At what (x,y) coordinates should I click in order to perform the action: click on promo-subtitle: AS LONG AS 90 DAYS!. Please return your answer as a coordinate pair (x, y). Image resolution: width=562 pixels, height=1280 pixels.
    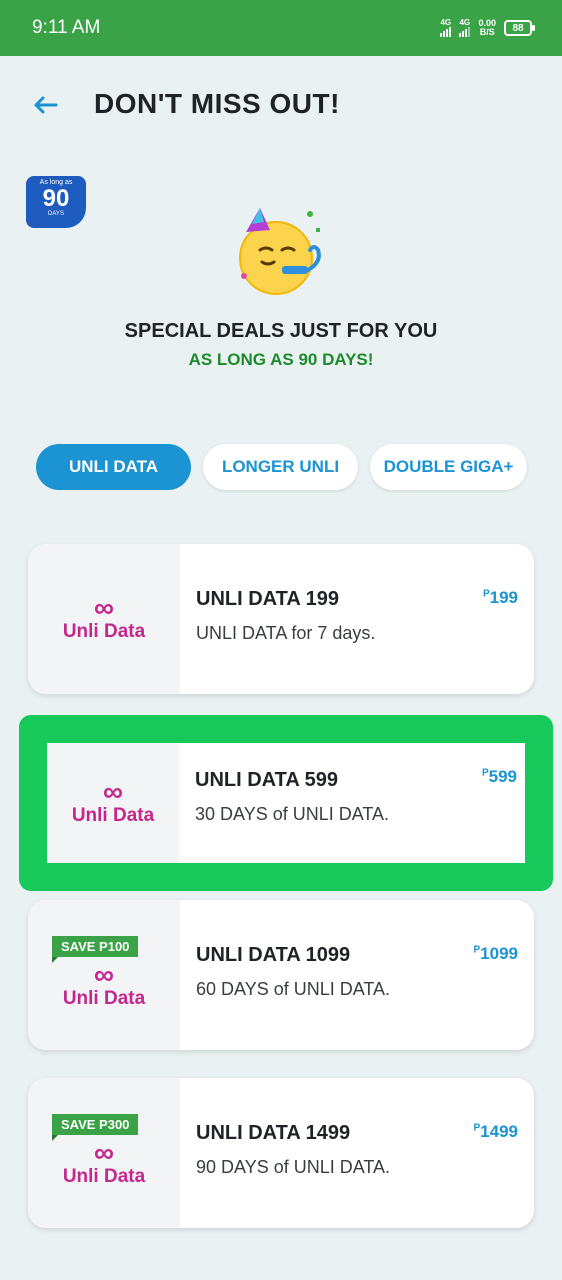
    Looking at the image, I should click on (281, 359).